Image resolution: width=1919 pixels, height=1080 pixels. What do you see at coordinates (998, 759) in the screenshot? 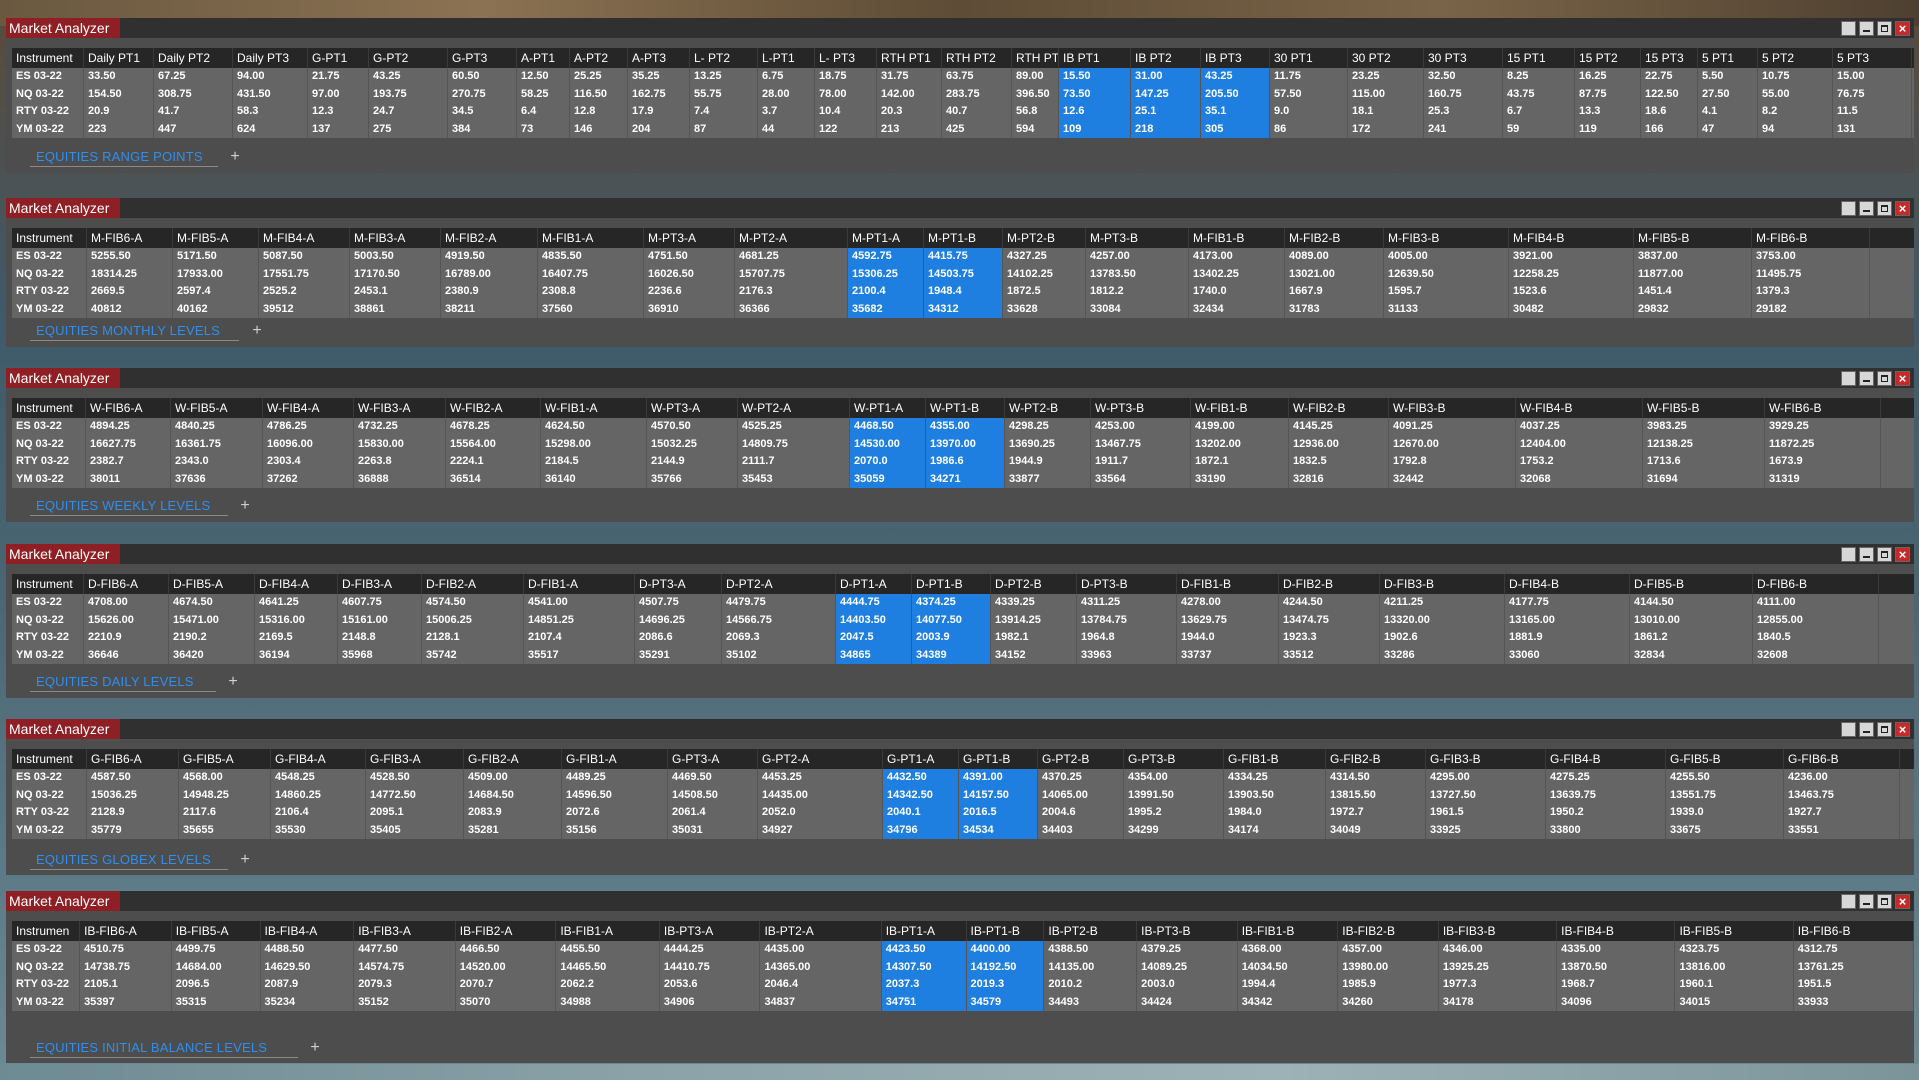
I see `column-header-g-pt1-b: G-PT1-B` at bounding box center [998, 759].